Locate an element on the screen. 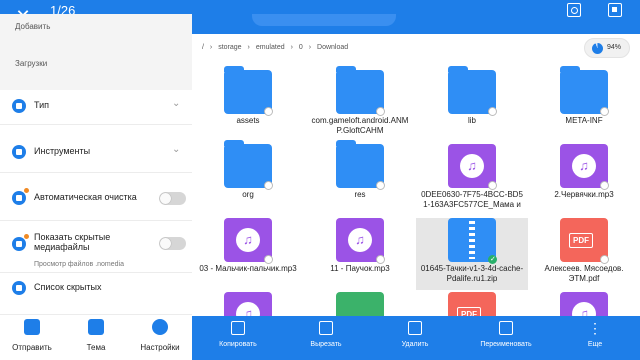  breadcrumb-item: storage is located at coordinates (229, 47).